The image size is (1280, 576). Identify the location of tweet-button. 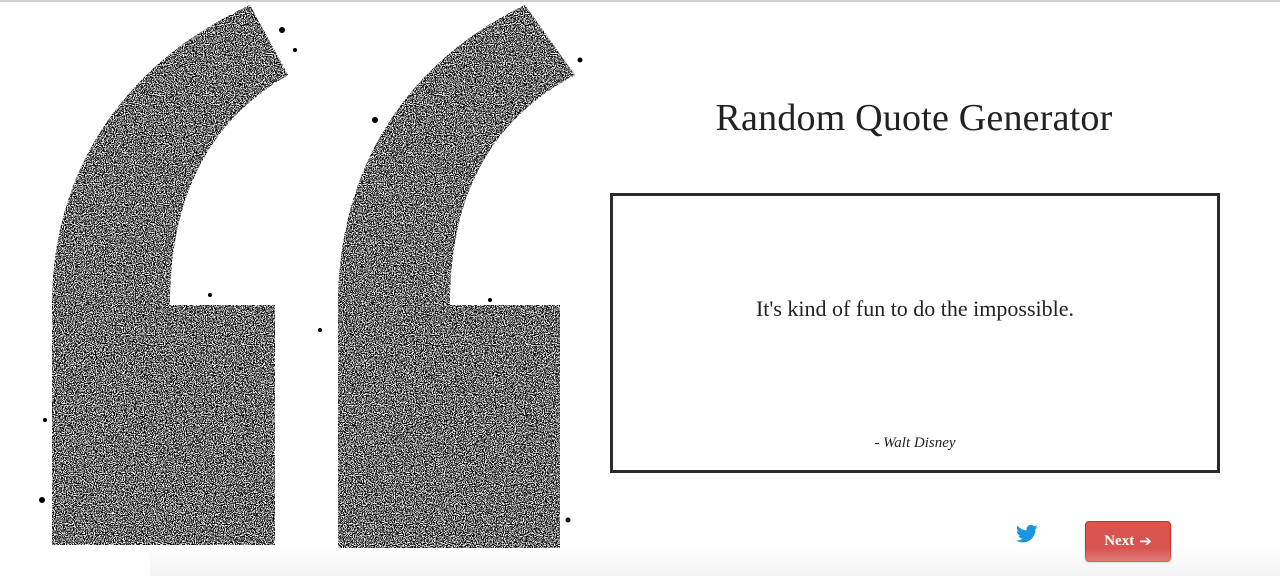
(1027, 534).